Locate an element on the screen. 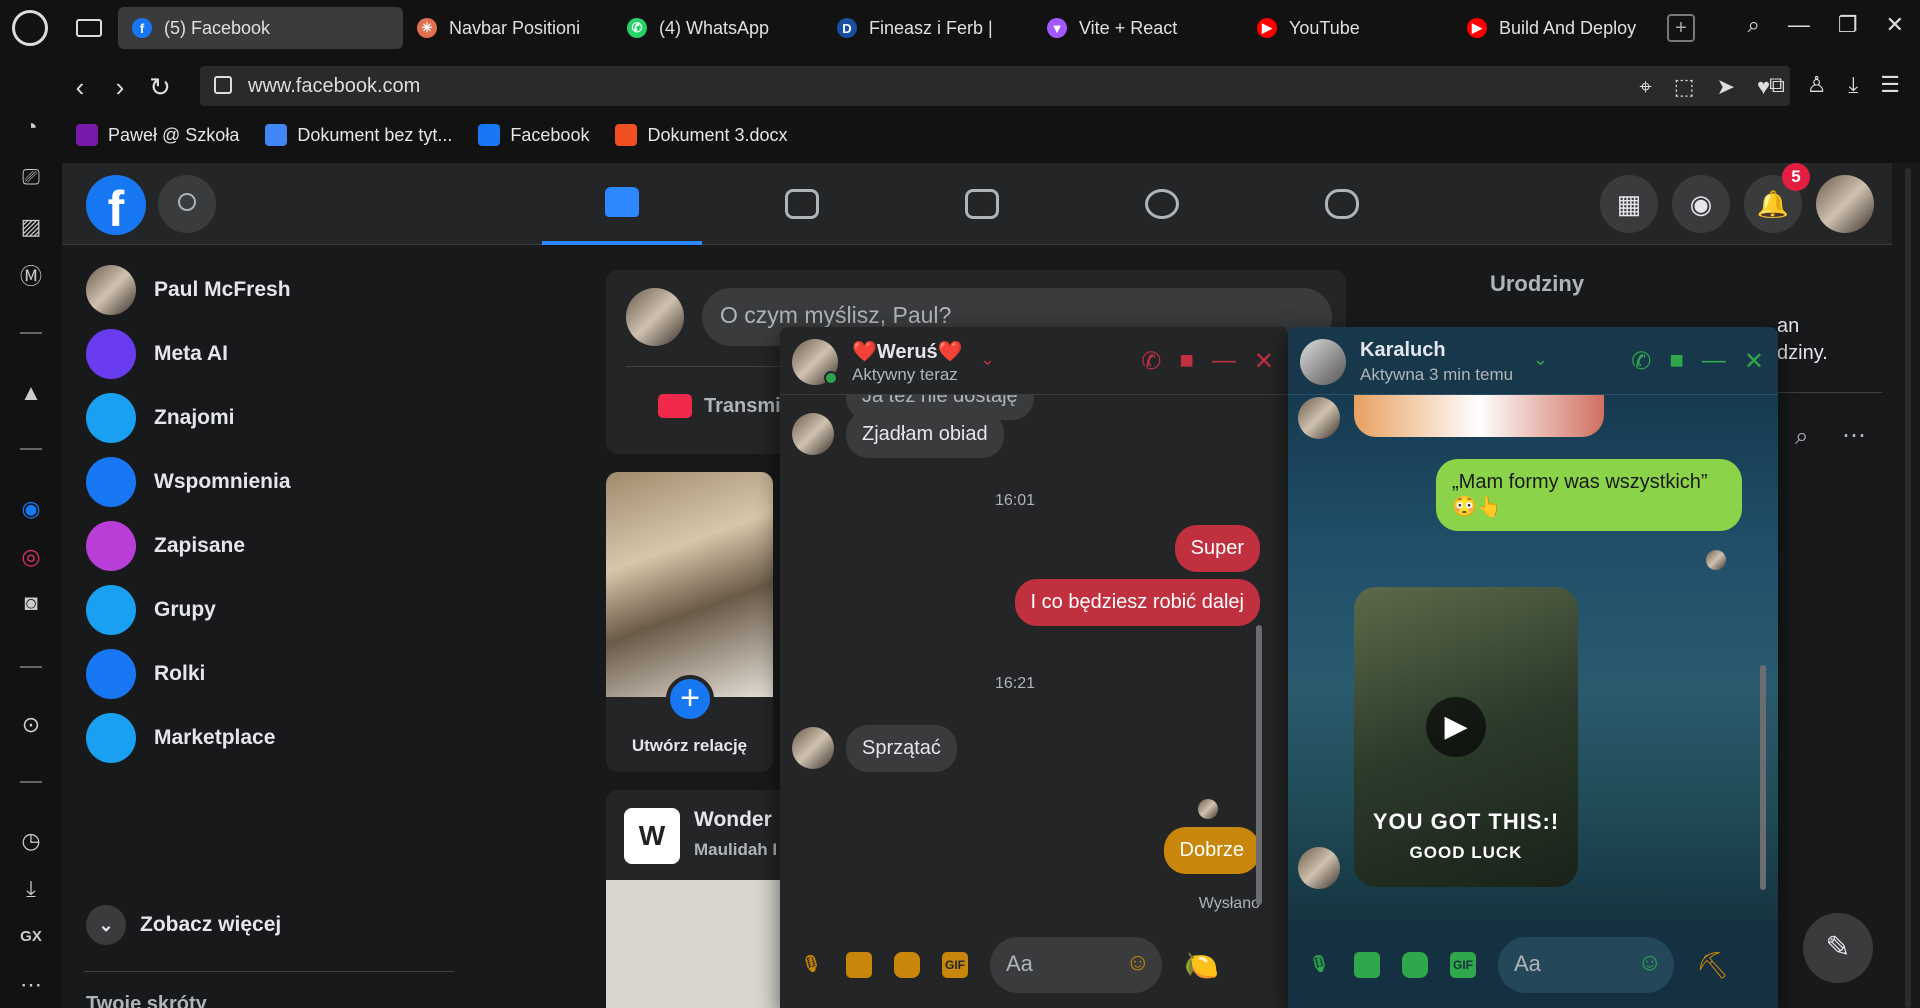 This screenshot has width=1920, height=1008. reload-icon: ↻ is located at coordinates (160, 87).